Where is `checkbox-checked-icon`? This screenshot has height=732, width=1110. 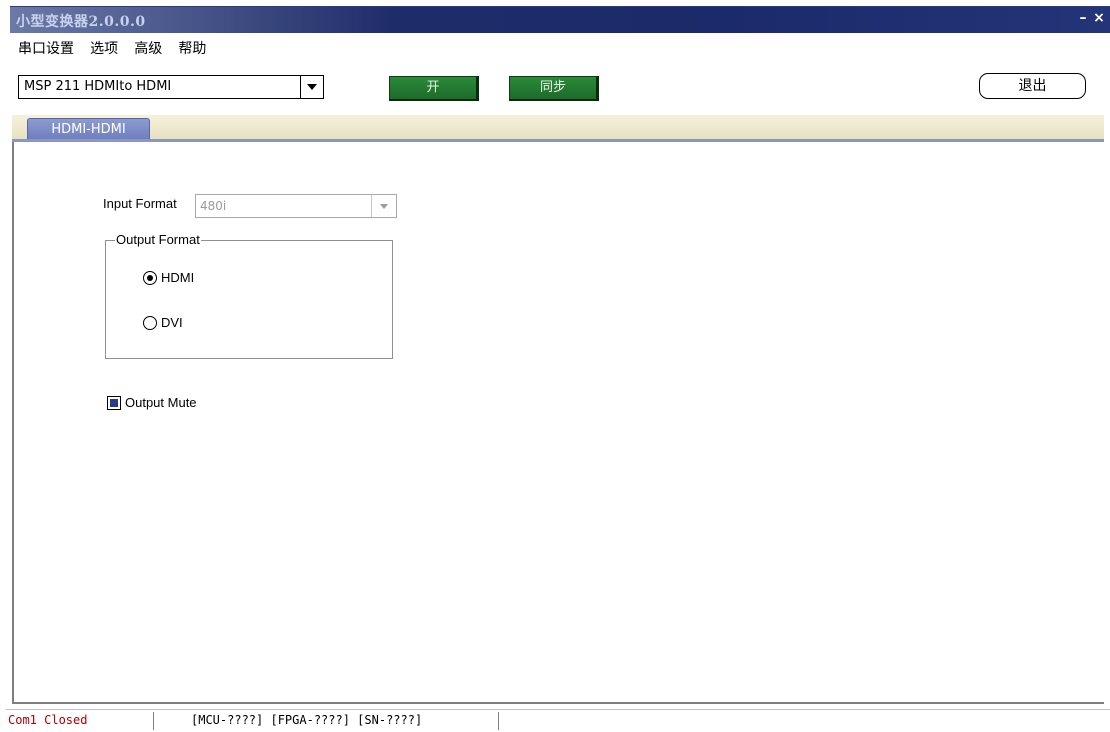
checkbox-checked-icon is located at coordinates (114, 402).